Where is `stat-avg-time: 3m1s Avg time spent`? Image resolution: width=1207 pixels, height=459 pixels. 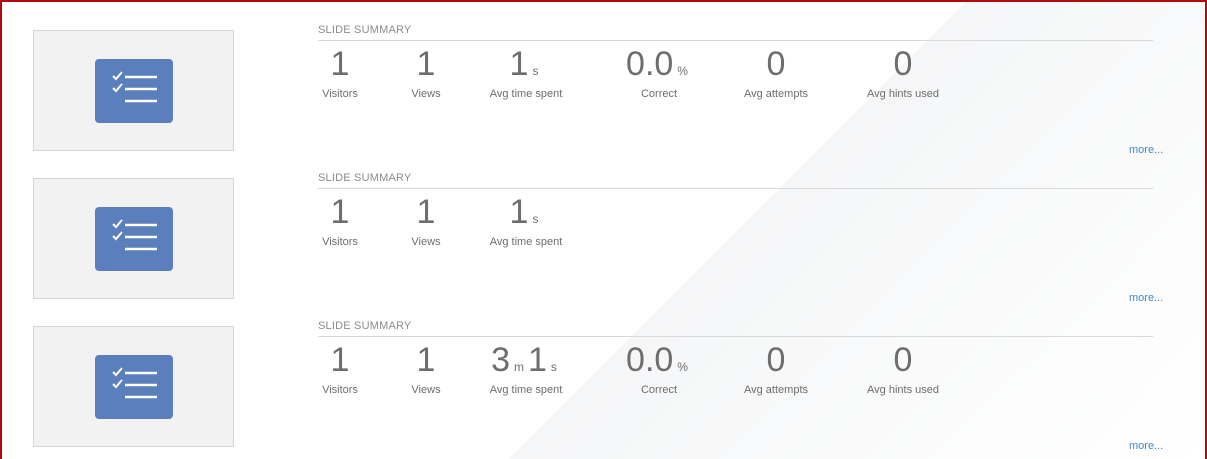
stat-avg-time: 3m1s Avg time spent is located at coordinates (526, 370).